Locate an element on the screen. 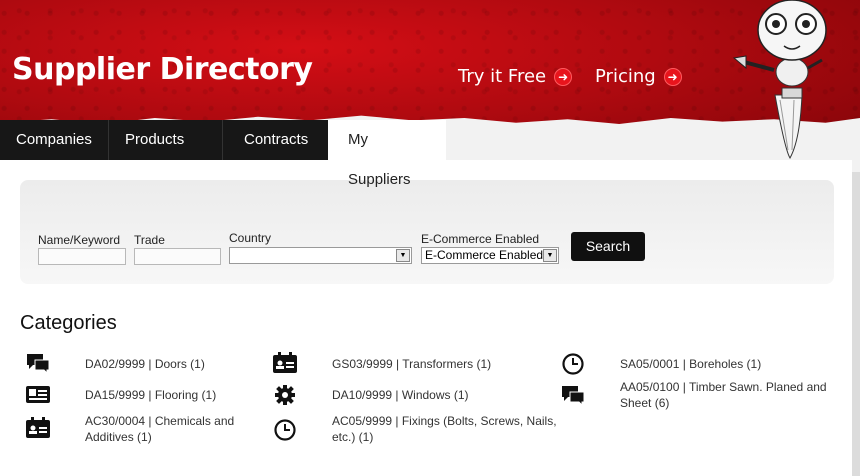 The height and width of the screenshot is (476, 860). name-keyword-label: Name/Keyword is located at coordinates (79, 240).